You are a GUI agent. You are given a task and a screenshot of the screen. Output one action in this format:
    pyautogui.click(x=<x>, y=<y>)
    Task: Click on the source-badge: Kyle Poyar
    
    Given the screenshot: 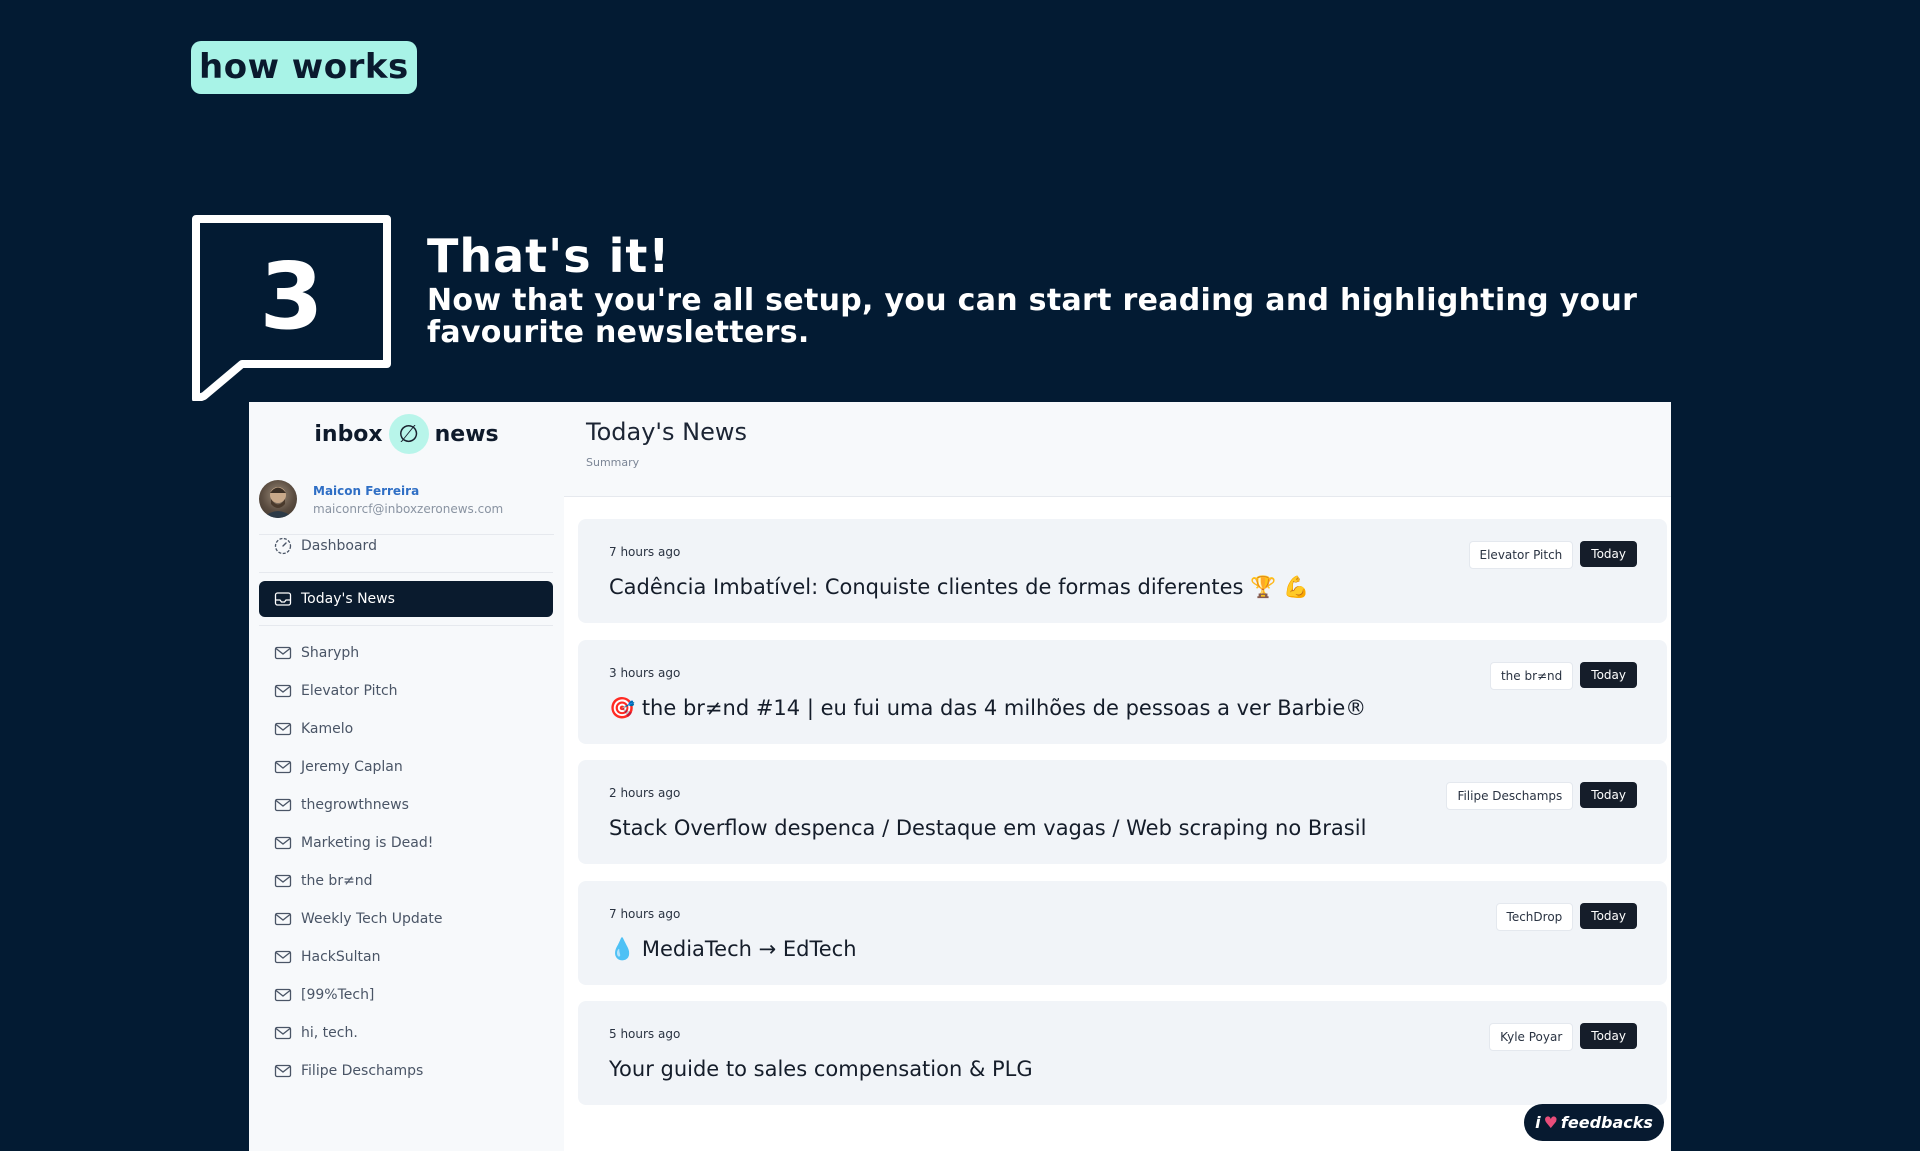 What is the action you would take?
    pyautogui.click(x=1531, y=1037)
    